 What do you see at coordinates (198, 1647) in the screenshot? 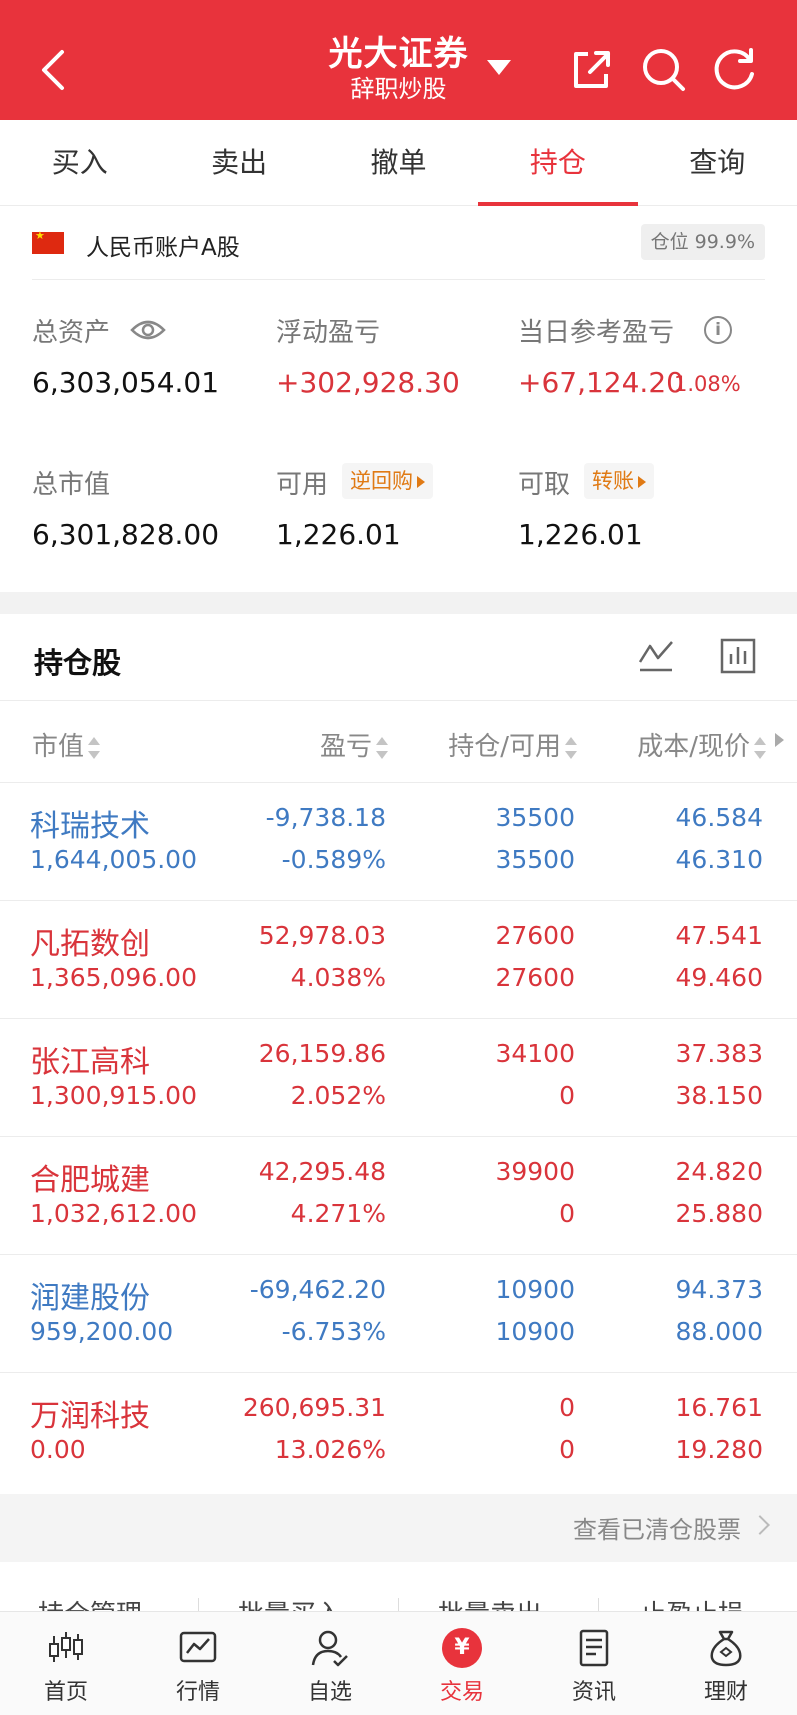
I see `chart-icon` at bounding box center [198, 1647].